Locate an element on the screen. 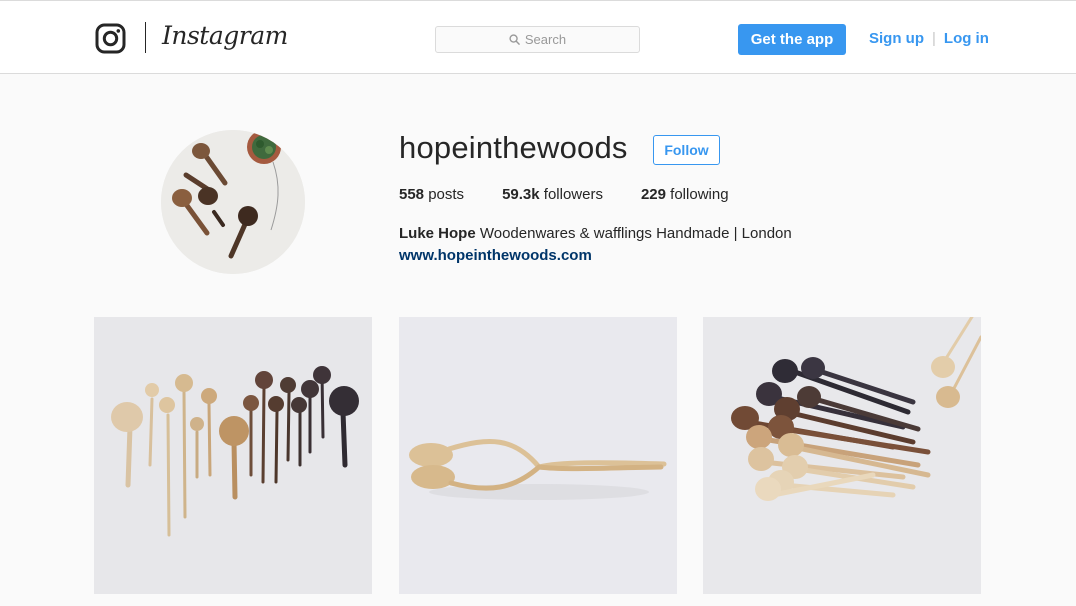 The height and width of the screenshot is (606, 1076). search-placeholder: Search is located at coordinates (545, 39).